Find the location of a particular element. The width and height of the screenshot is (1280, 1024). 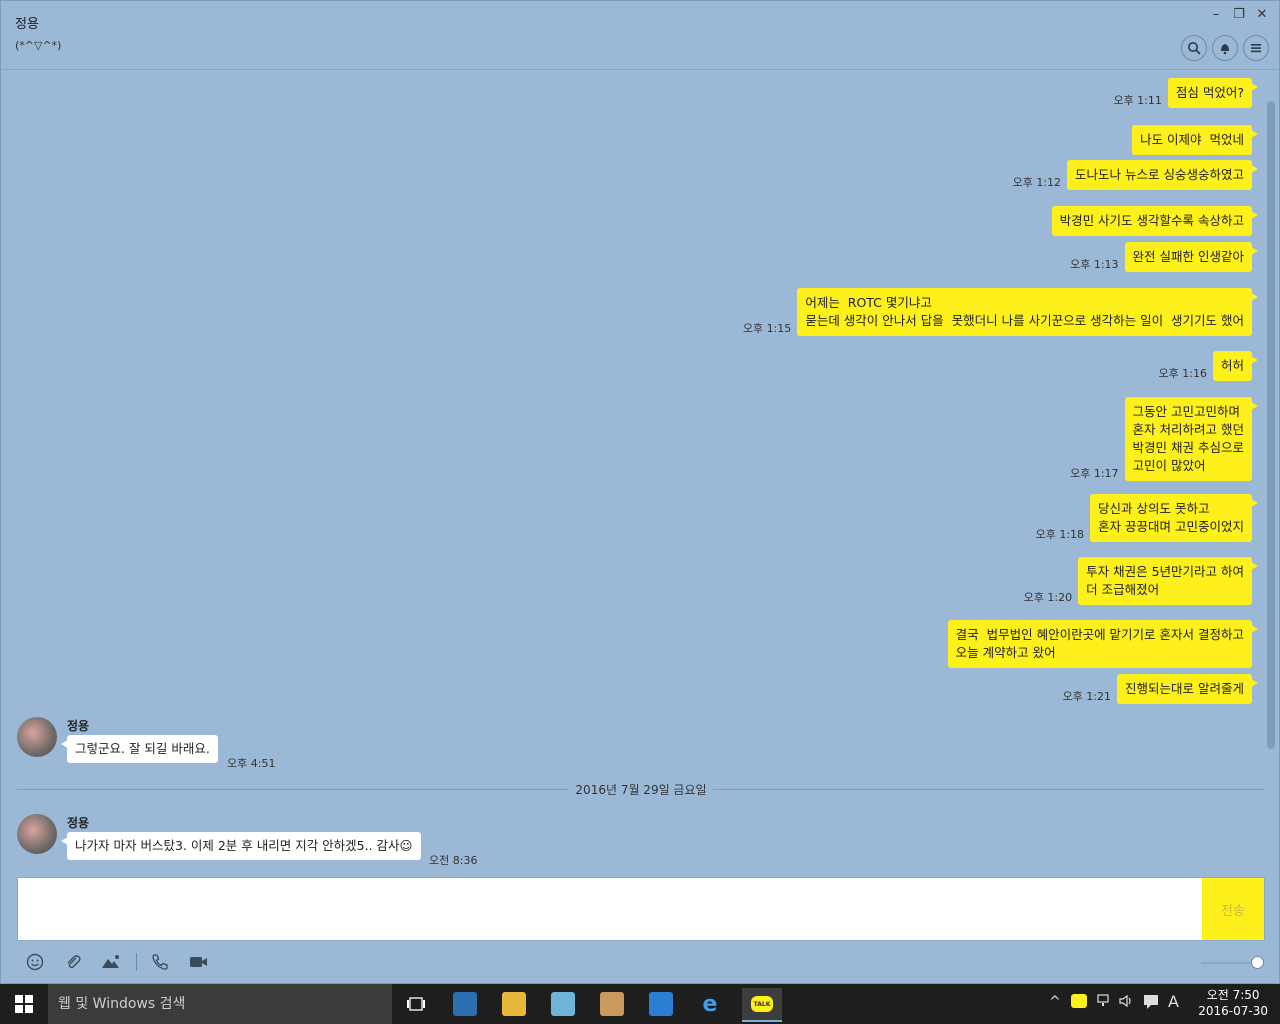

date-divider: 2016년 7월 29일 금요일 is located at coordinates (640, 789).